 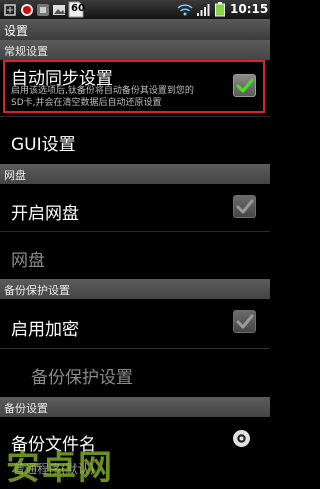 I want to click on section-header-label: 常规设置, so click(x=26, y=51).